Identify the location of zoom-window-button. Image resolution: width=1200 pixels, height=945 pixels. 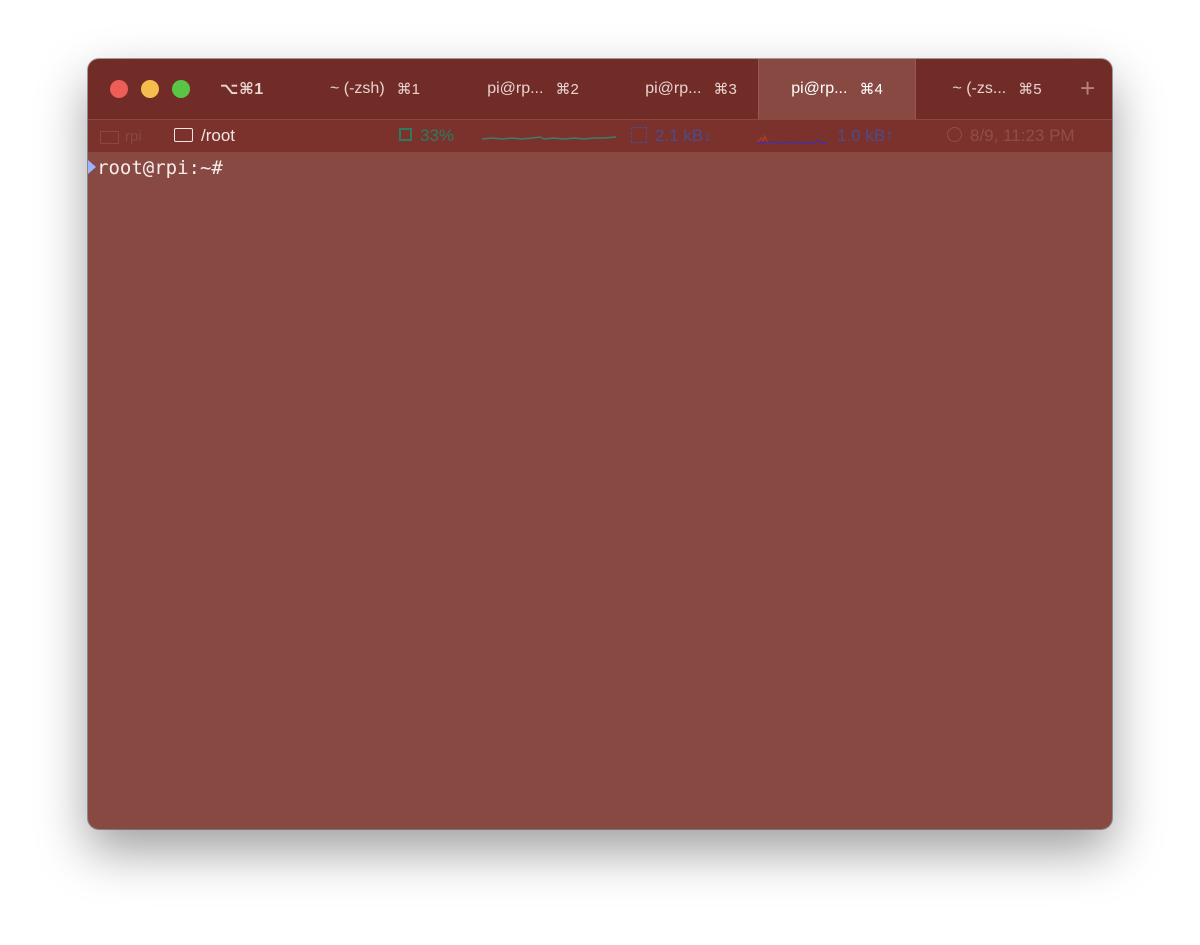
(181, 89).